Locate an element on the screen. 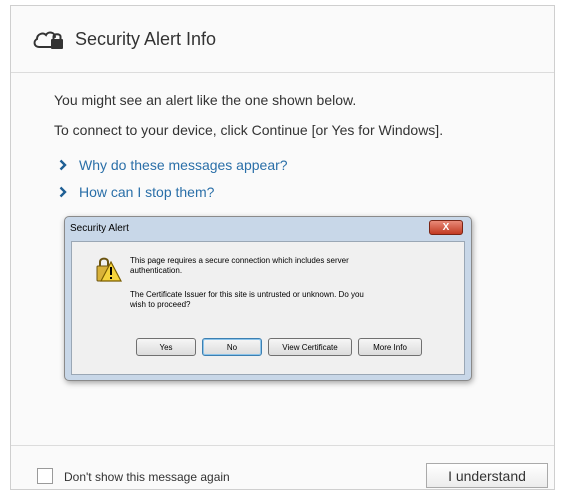 This screenshot has width=564, height=493. cloud-lock-icon is located at coordinates (48, 40).